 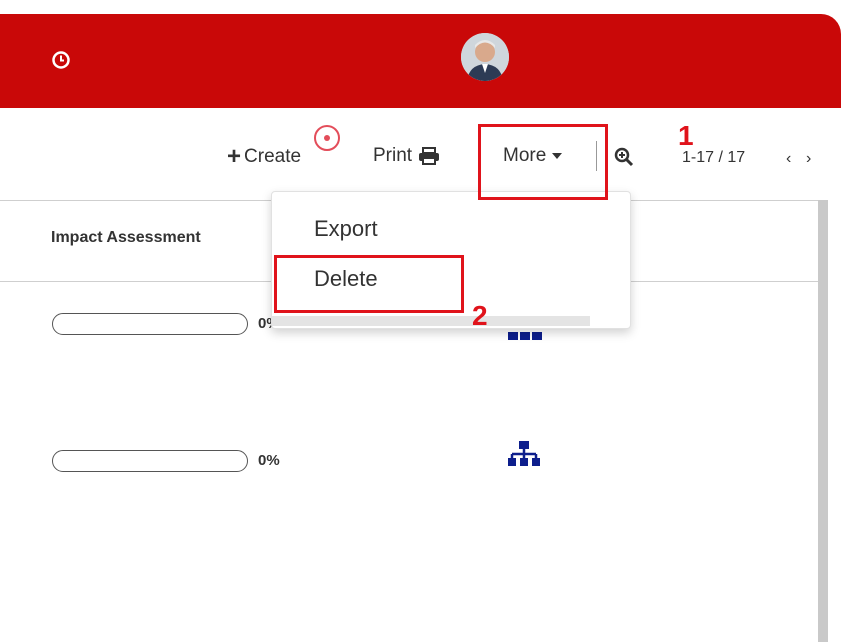 I want to click on zoom-button, so click(x=624, y=157).